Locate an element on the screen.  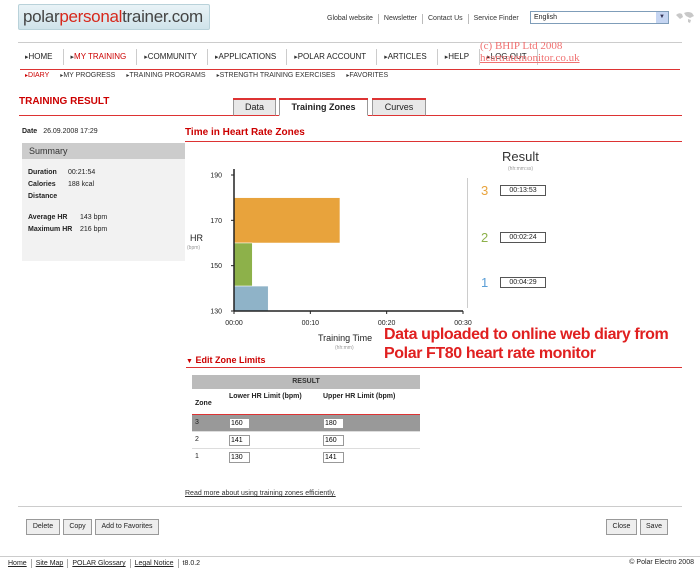
footer-link-site-map: Site Map is located at coordinates (50, 563).